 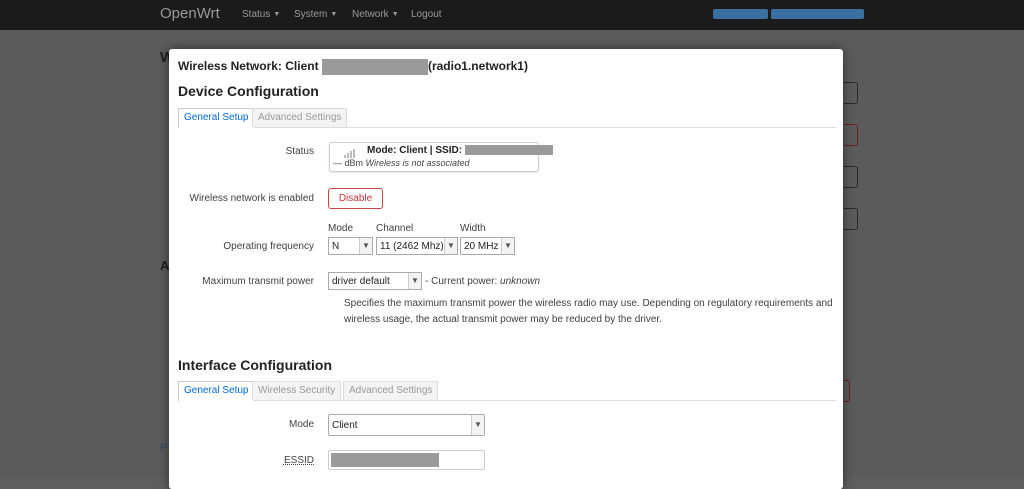 I want to click on modal-title-suffix: (radio1.network1), so click(x=477, y=66).